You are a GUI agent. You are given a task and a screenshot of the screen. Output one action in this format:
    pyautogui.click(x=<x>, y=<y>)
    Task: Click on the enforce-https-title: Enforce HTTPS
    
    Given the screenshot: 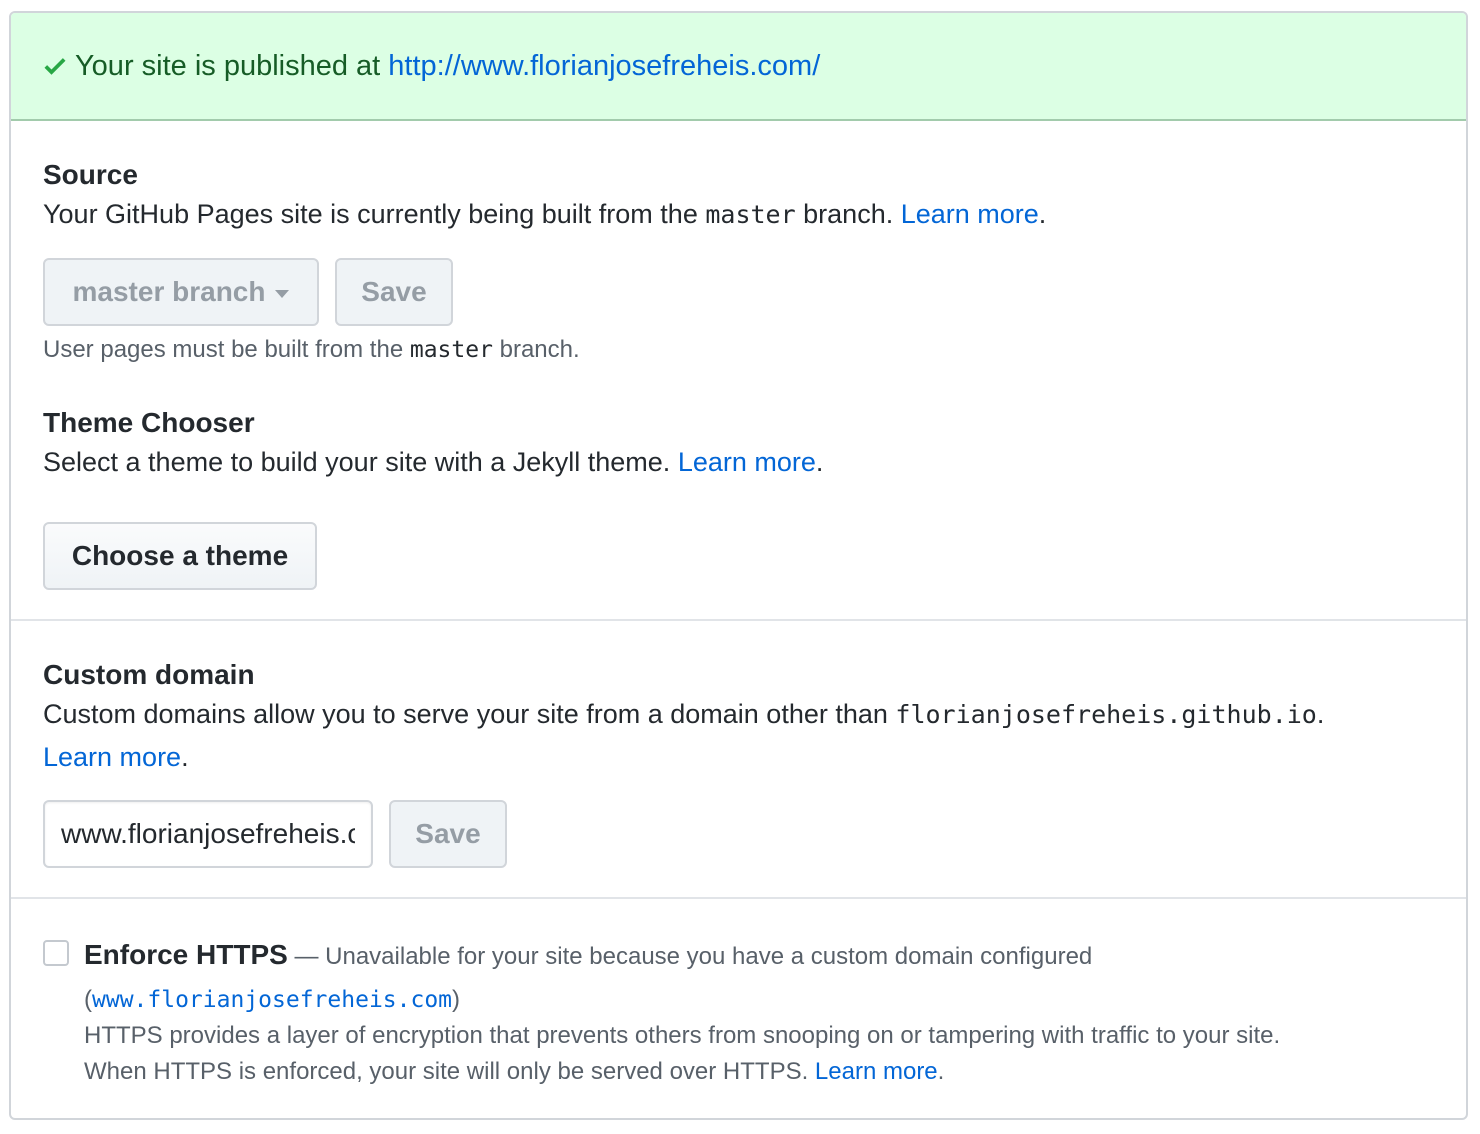 What is the action you would take?
    pyautogui.click(x=186, y=954)
    